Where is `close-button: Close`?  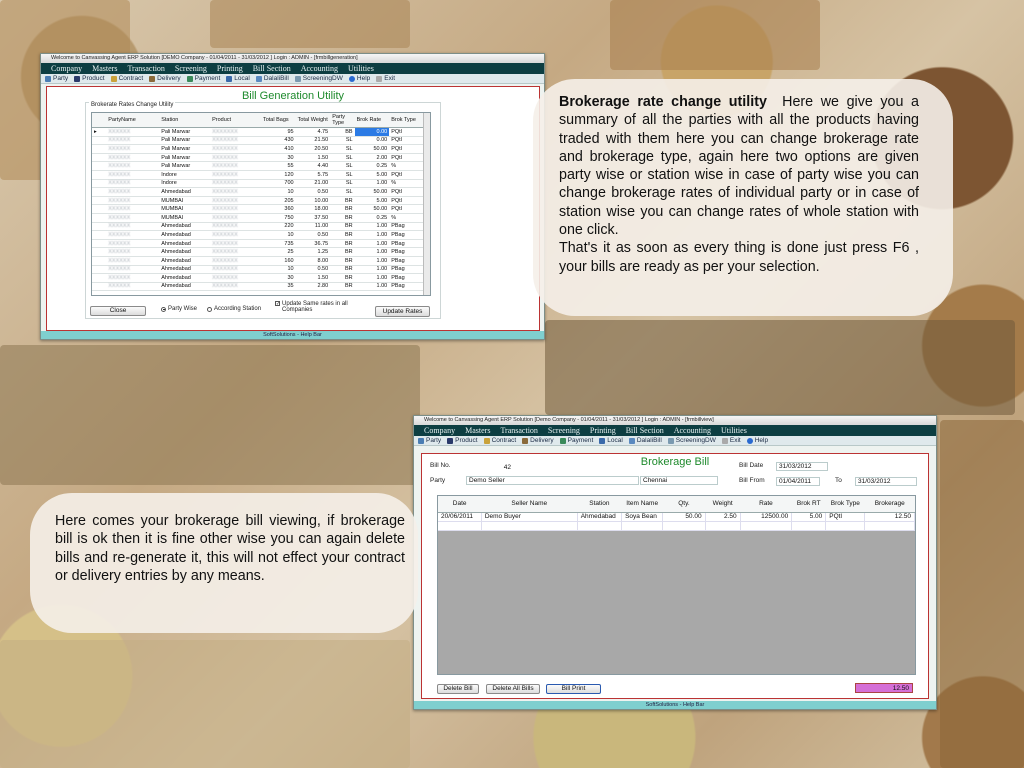 close-button: Close is located at coordinates (118, 311).